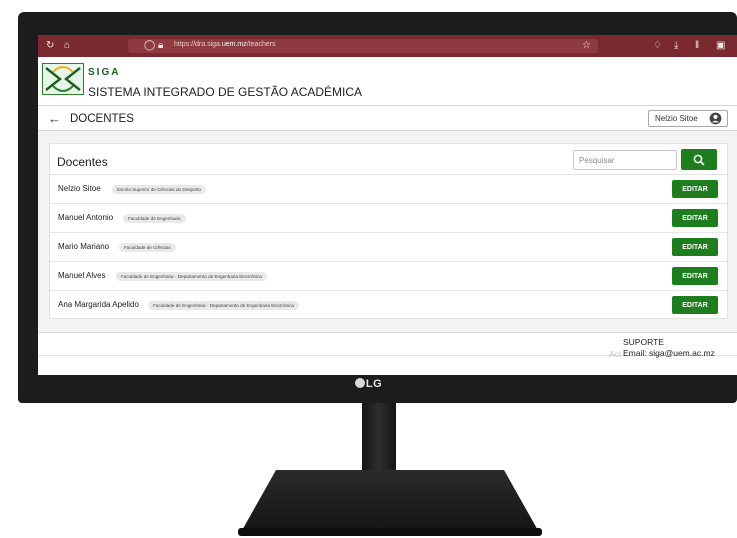  I want to click on monitor-stand-base, so click(390, 502).